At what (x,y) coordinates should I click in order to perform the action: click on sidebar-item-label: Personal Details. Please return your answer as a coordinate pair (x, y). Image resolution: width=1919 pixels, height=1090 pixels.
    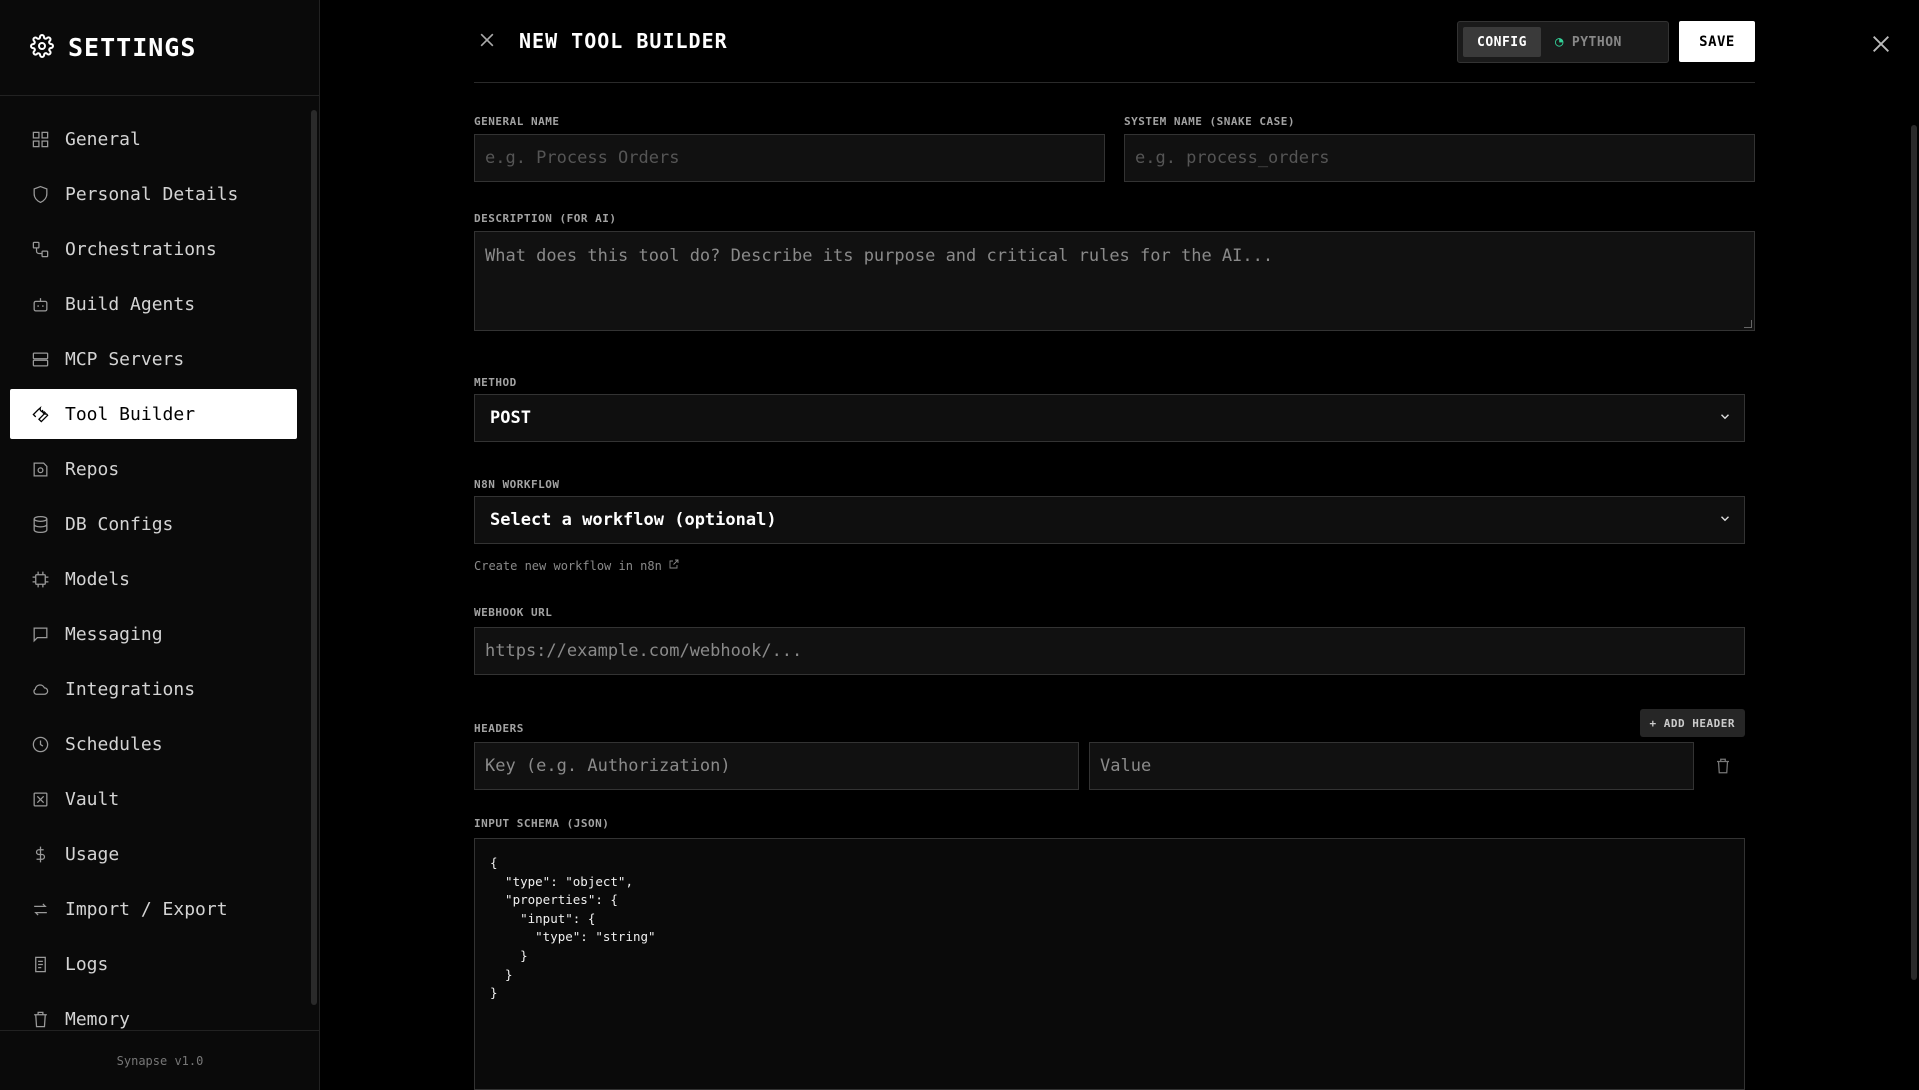
    Looking at the image, I should click on (152, 194).